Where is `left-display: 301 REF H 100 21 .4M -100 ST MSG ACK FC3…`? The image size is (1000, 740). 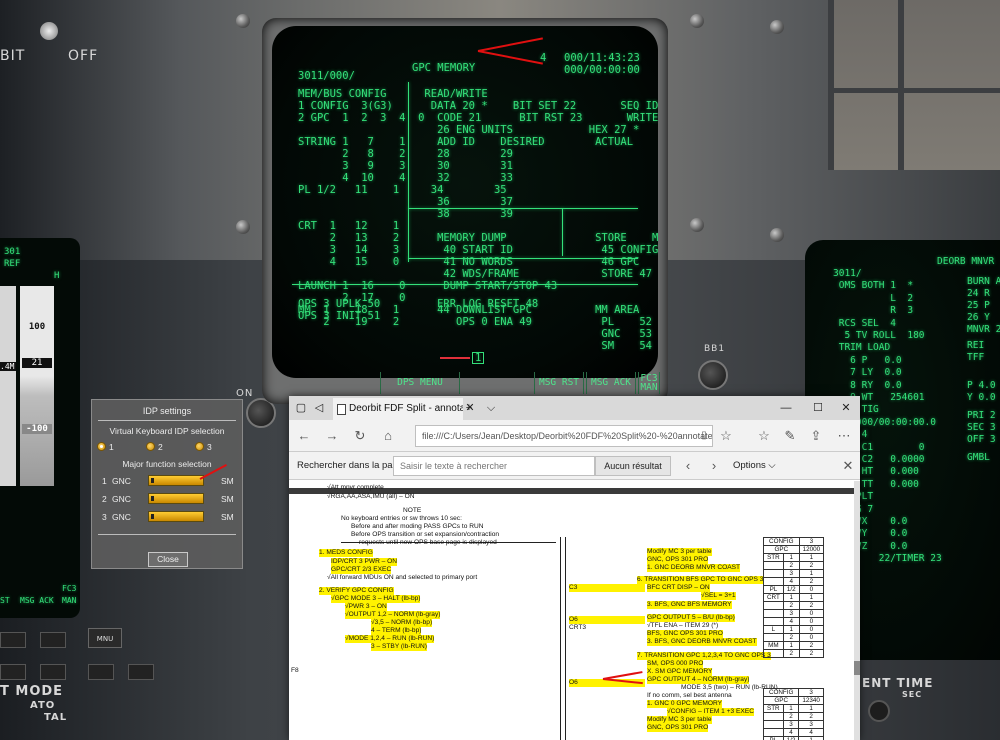 left-display: 301 REF H 100 21 .4M -100 ST MSG ACK FC3… is located at coordinates (40, 428).